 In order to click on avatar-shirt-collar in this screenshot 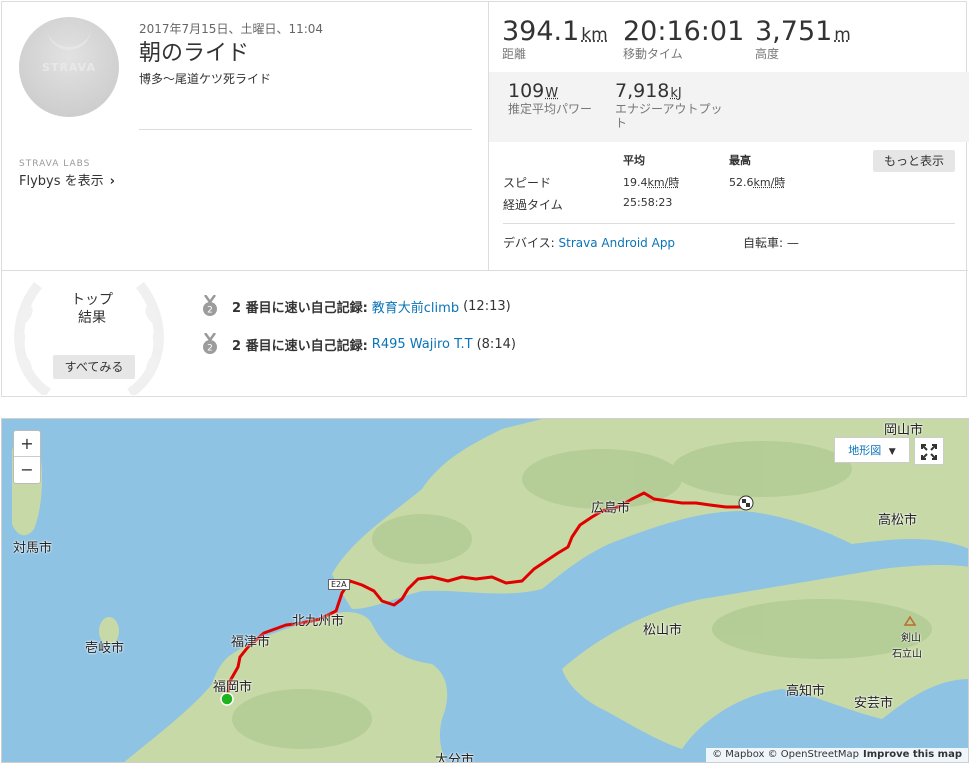, I will do `click(69, 37)`.